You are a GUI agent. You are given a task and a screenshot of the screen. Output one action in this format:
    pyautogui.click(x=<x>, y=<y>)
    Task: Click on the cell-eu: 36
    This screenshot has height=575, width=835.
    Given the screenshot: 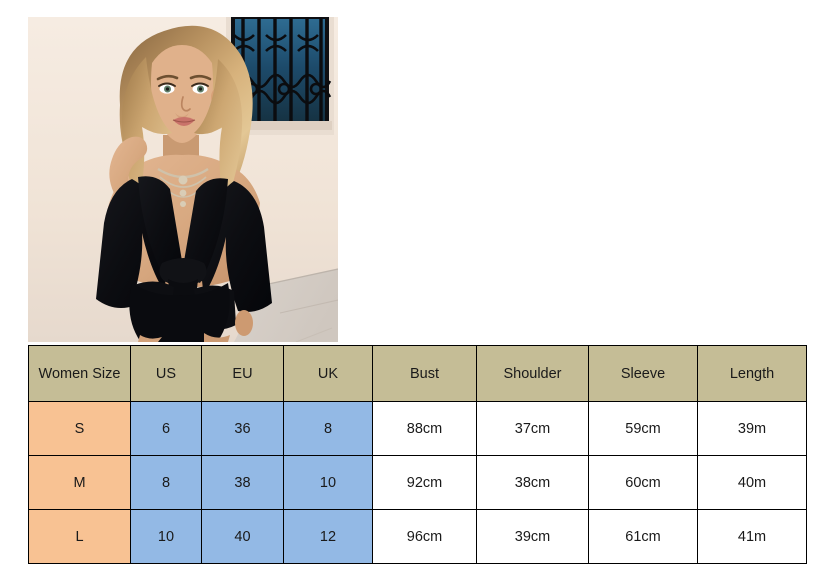 What is the action you would take?
    pyautogui.click(x=242, y=428)
    